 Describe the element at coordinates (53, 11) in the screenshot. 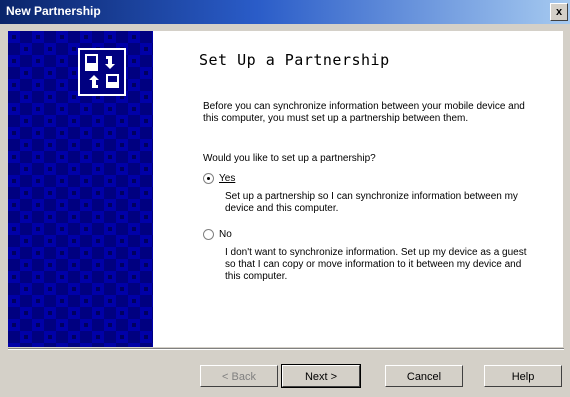

I see `window-title: New Partnership` at that location.